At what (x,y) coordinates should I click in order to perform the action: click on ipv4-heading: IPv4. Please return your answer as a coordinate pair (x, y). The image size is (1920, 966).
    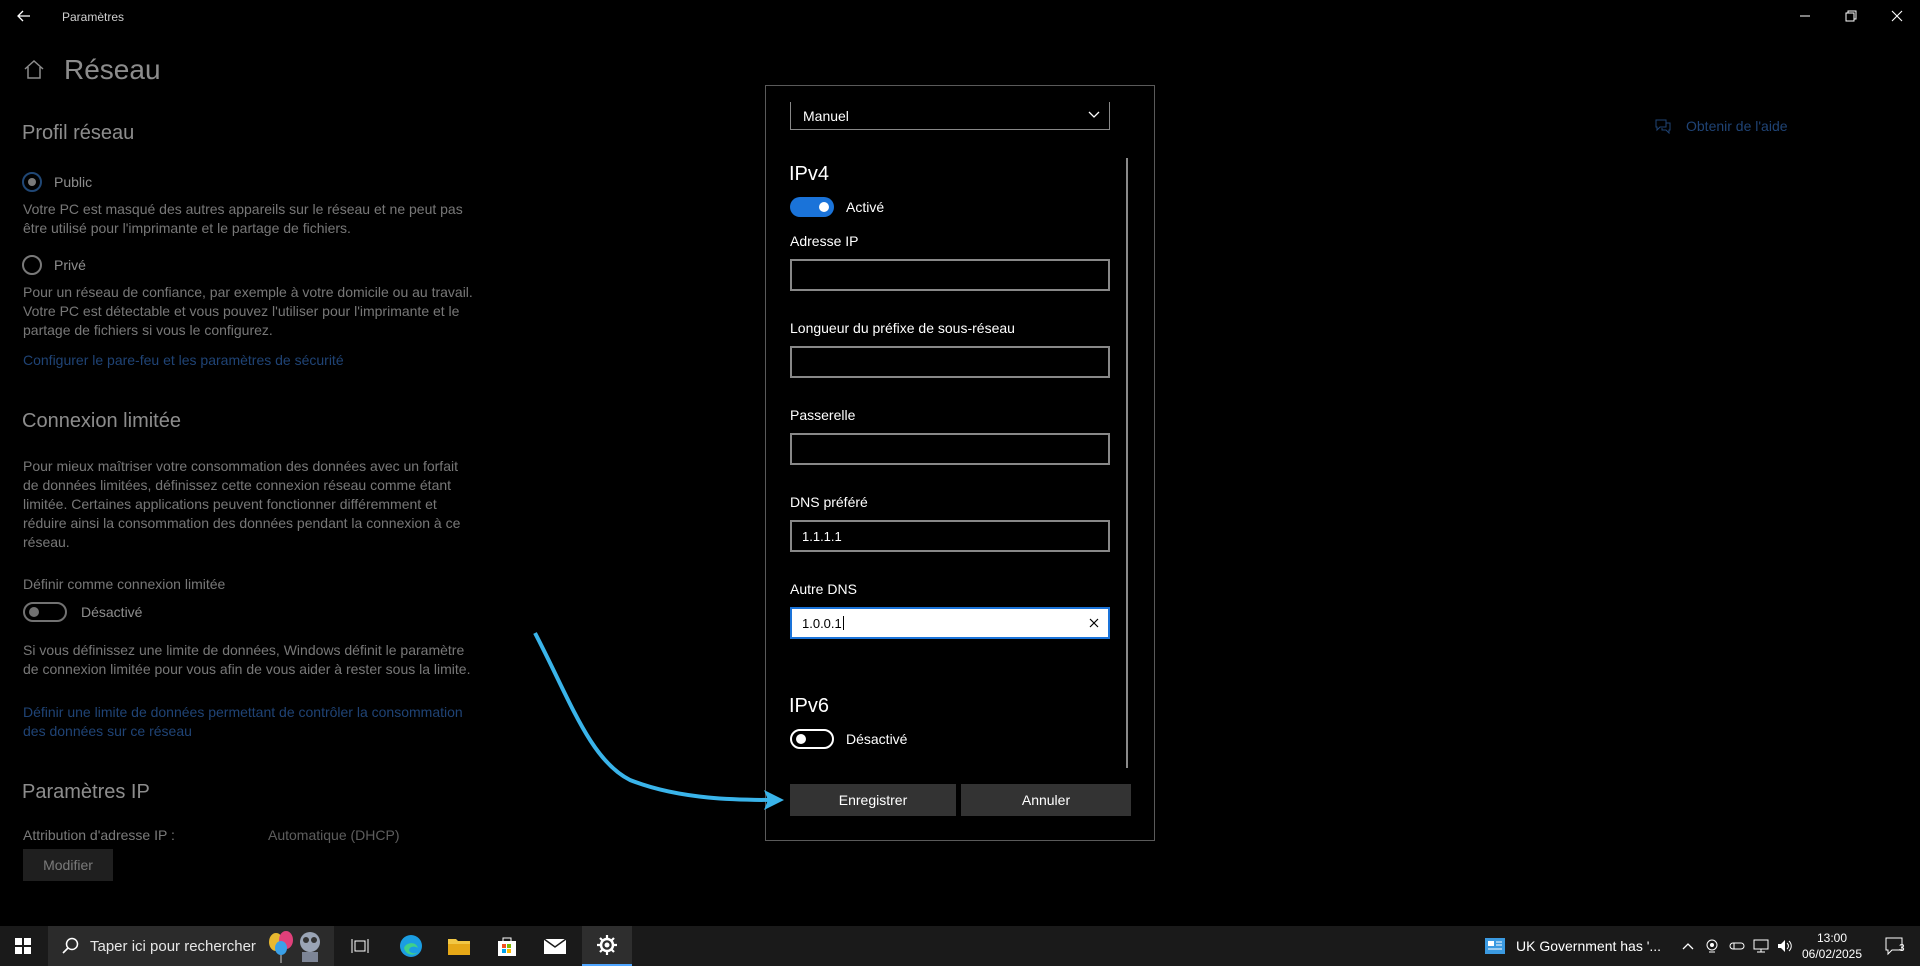
    Looking at the image, I should click on (809, 174).